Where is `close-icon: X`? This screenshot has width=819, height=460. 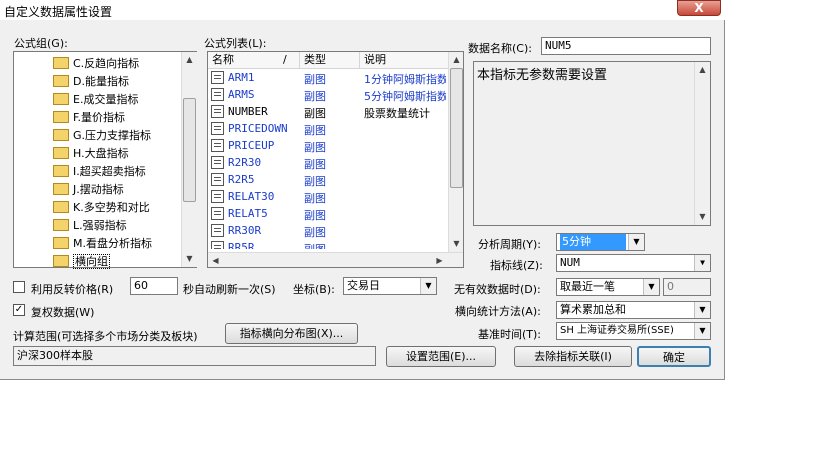 close-icon: X is located at coordinates (699, 8).